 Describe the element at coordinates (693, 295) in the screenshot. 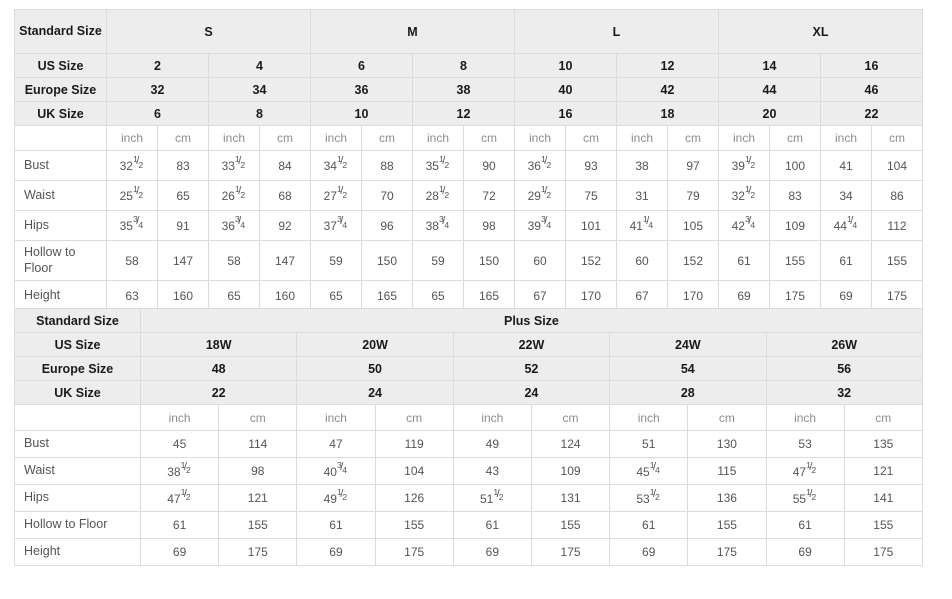

I see `measurement-value: 170` at that location.